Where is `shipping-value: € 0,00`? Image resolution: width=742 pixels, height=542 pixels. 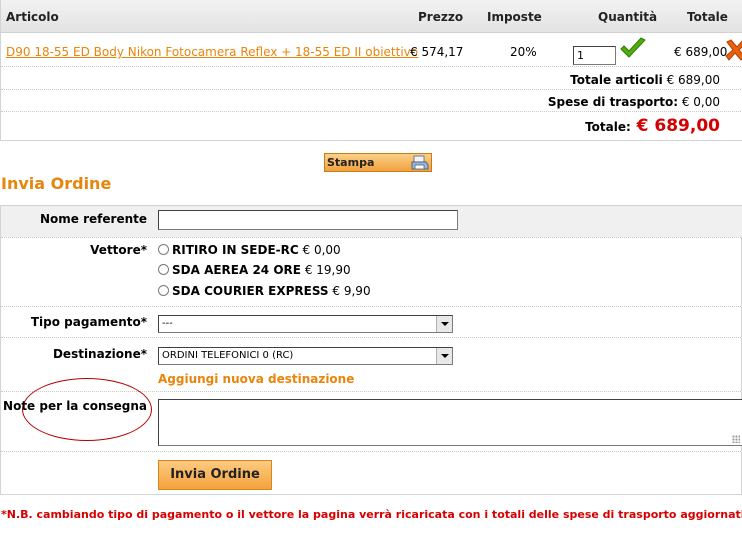
shipping-value: € 0,00 is located at coordinates (700, 102).